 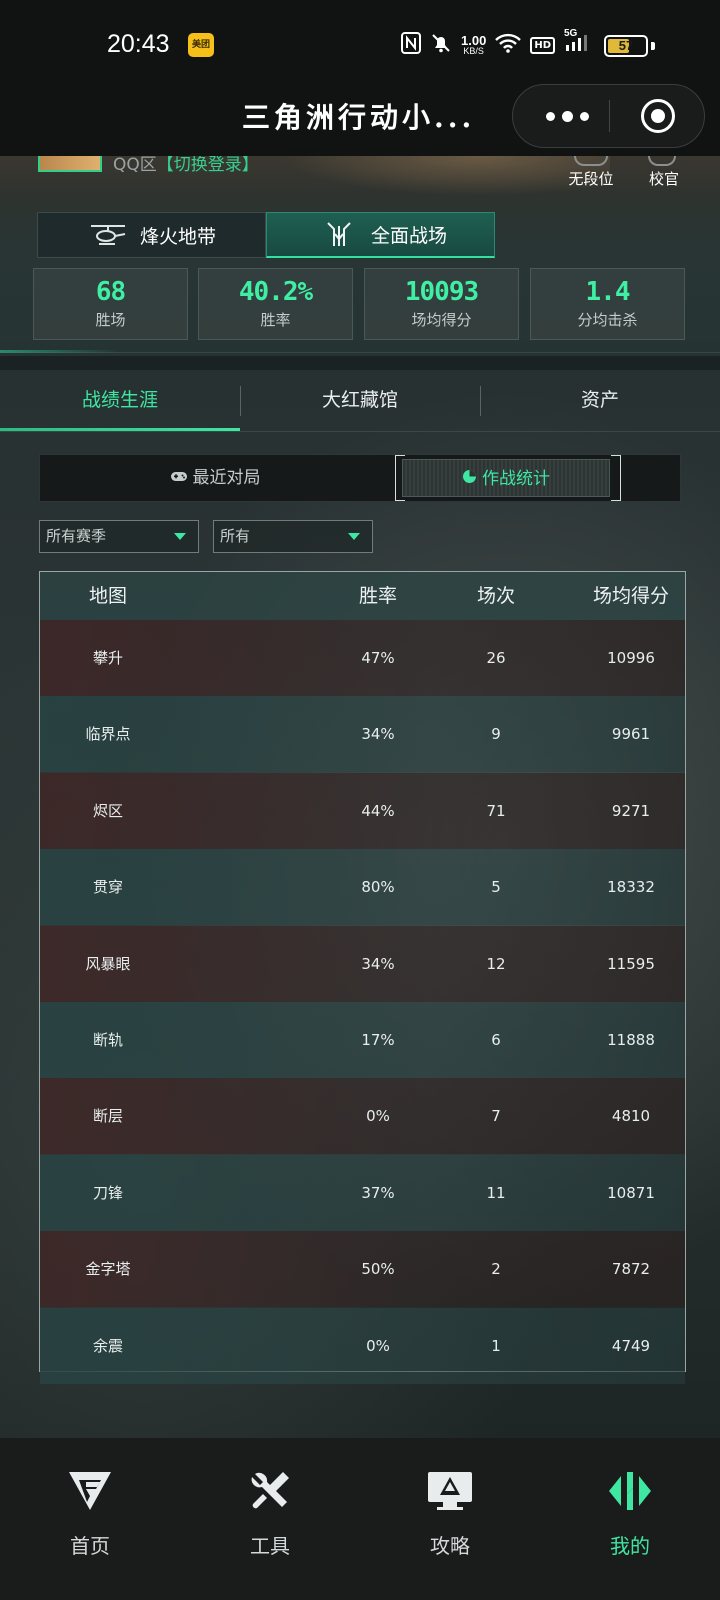 What do you see at coordinates (107, 596) in the screenshot?
I see `column-header-map: 地图` at bounding box center [107, 596].